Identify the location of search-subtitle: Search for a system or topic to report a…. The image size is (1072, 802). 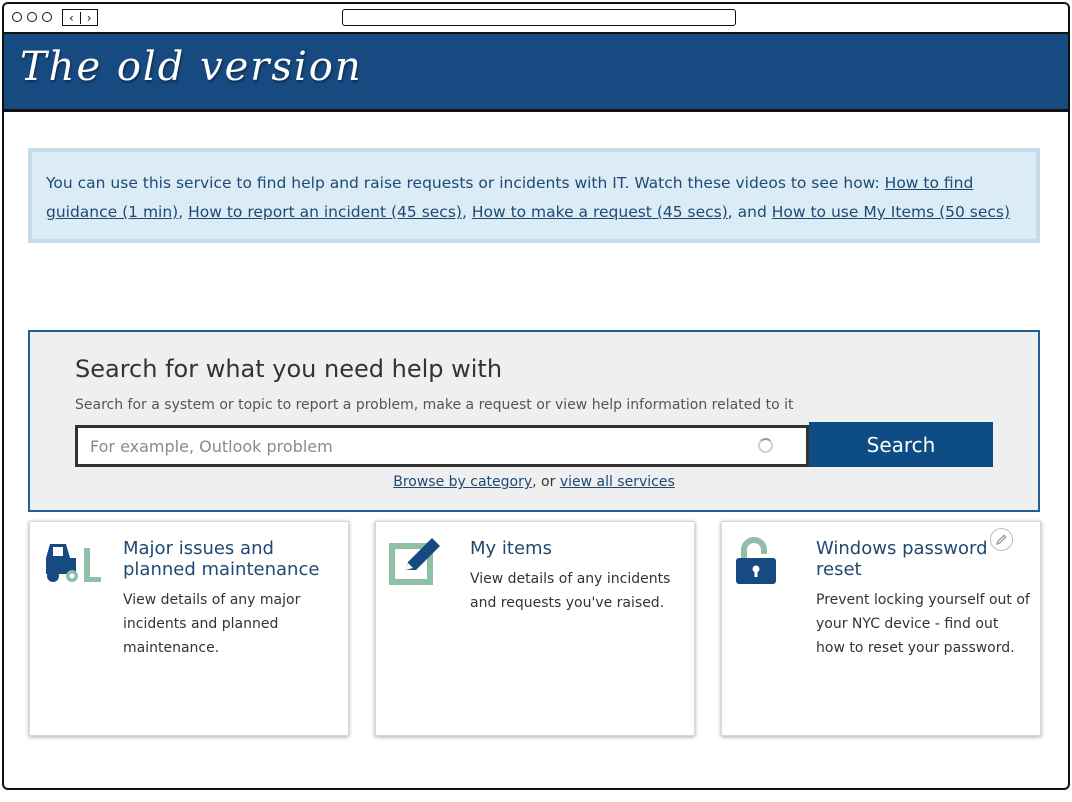
(434, 405).